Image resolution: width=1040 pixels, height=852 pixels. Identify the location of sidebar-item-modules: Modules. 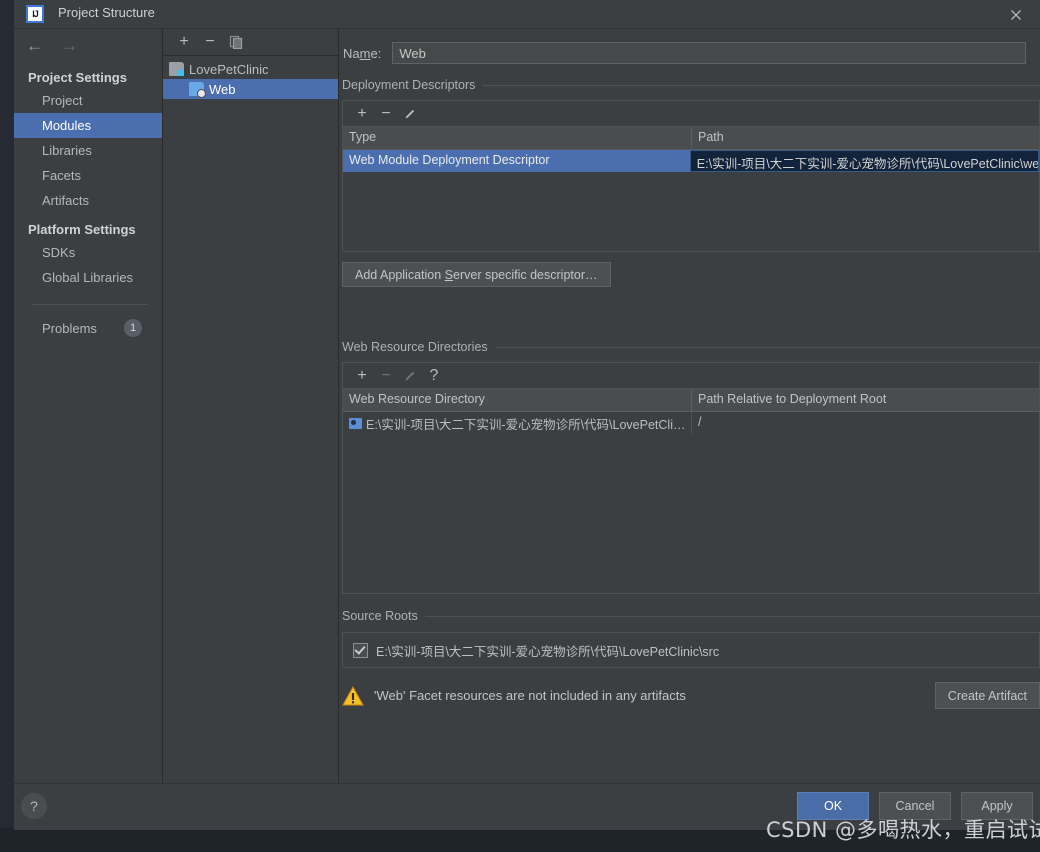
(88, 125).